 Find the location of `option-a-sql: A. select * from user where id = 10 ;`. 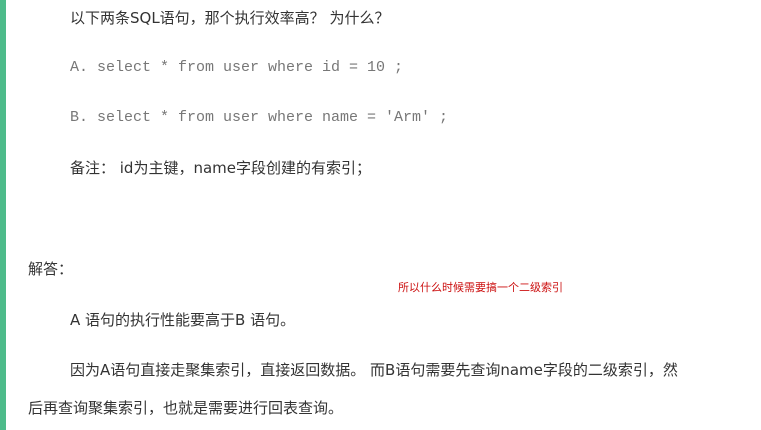

option-a-sql: A. select * from user where id = 10 ; is located at coordinates (237, 67).